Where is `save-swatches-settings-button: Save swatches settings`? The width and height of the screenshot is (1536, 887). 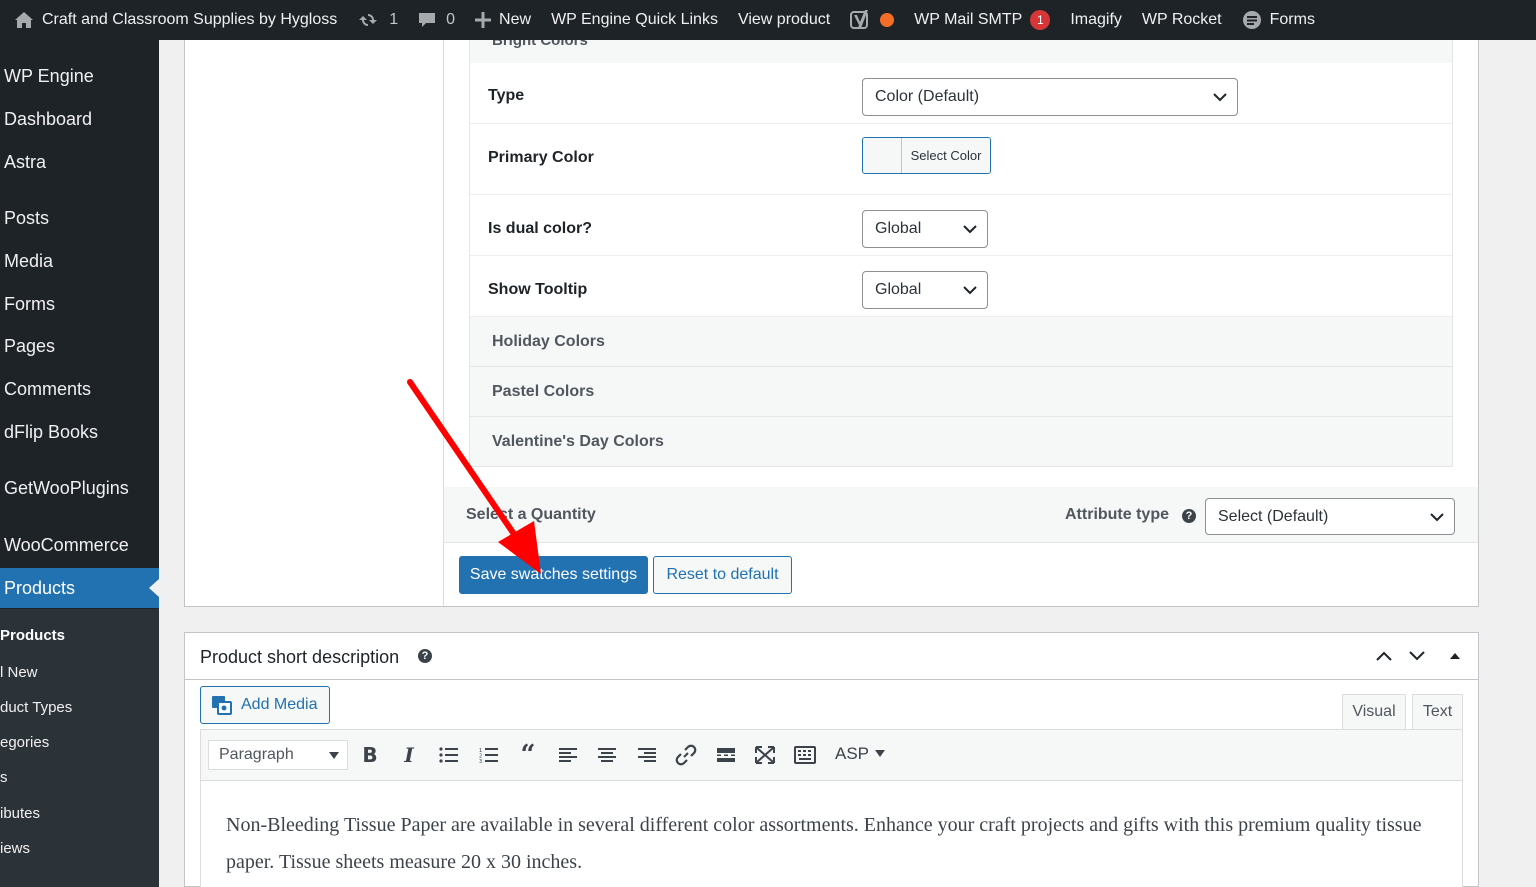
save-swatches-settings-button: Save swatches settings is located at coordinates (553, 575).